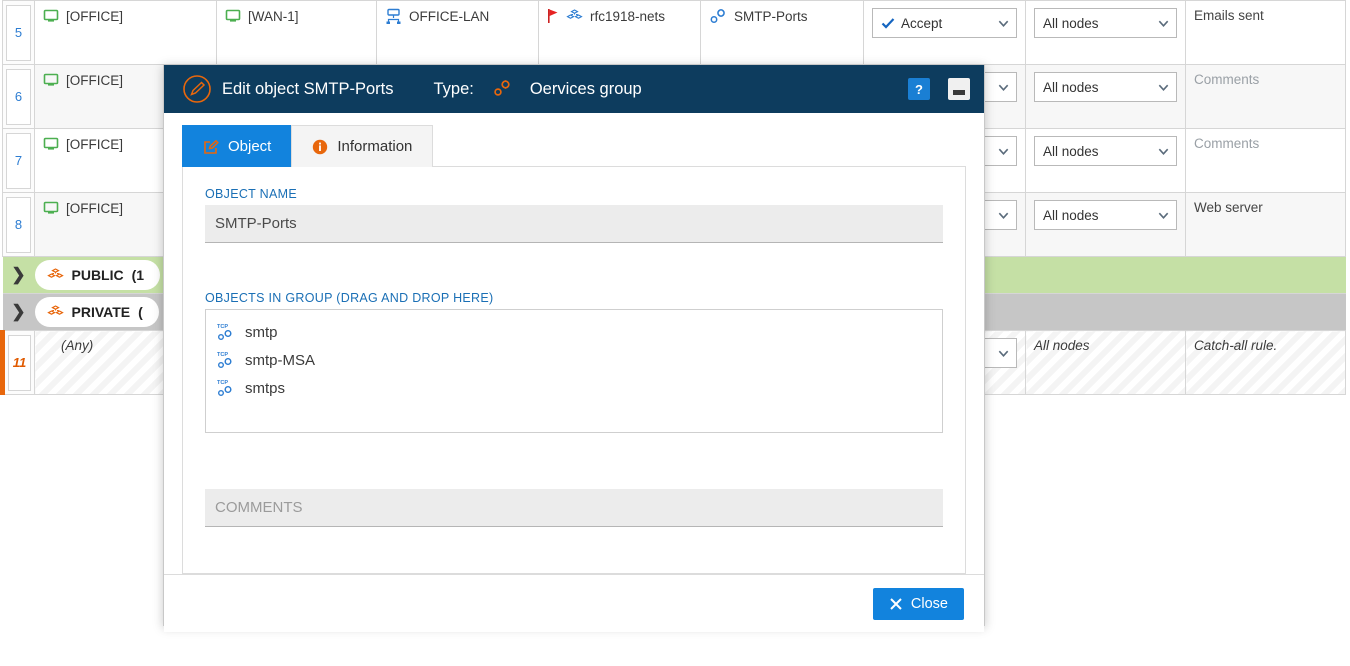  What do you see at coordinates (18, 96) in the screenshot?
I see `rule-number: 6` at bounding box center [18, 96].